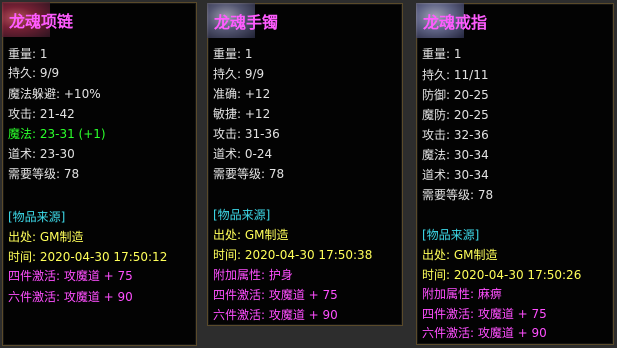 This screenshot has width=617, height=348. Describe the element at coordinates (57, 134) in the screenshot. I see `stat-magic: 魔法: 23-31 (+1)` at that location.